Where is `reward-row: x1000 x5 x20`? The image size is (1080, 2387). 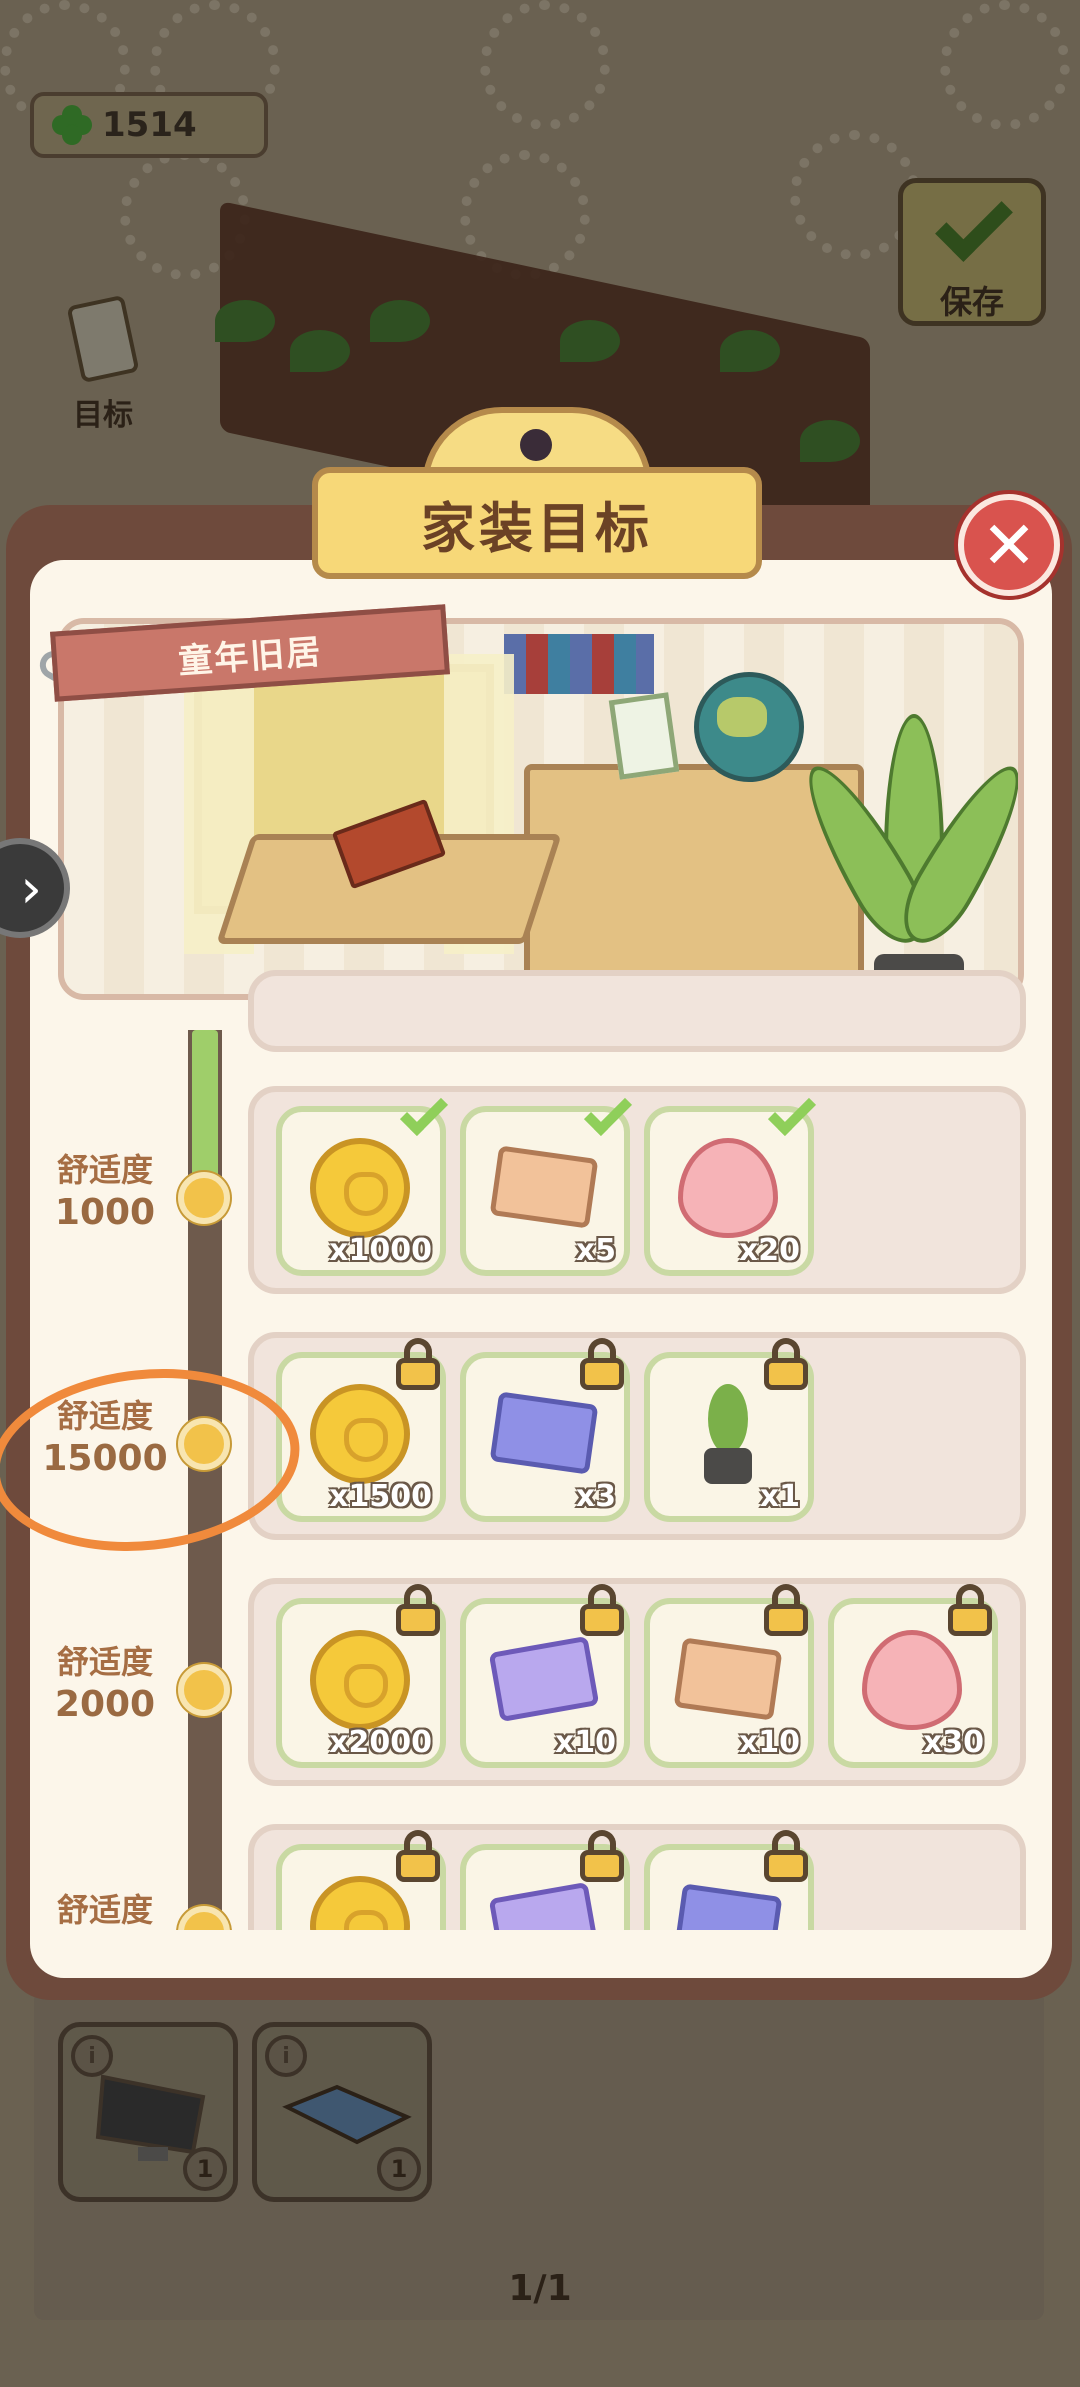
reward-row: x1000 x5 x20 is located at coordinates (637, 1190).